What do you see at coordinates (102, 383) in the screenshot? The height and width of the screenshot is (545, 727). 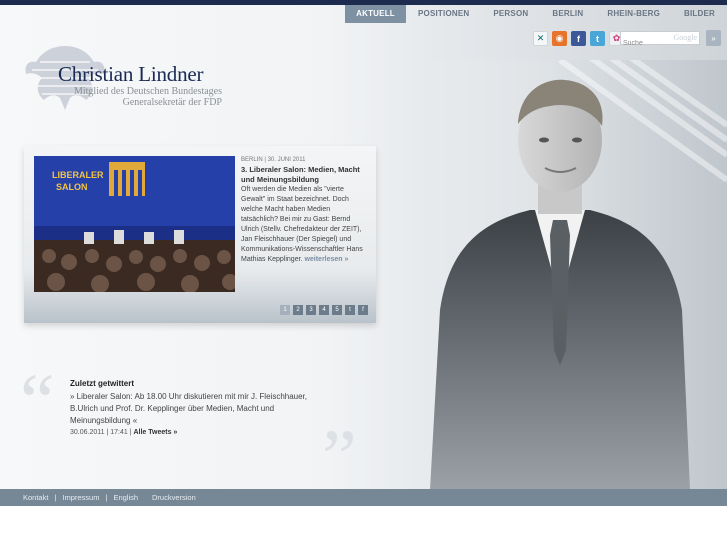 I see `tweet-heading: Zuletzt getwittert` at bounding box center [102, 383].